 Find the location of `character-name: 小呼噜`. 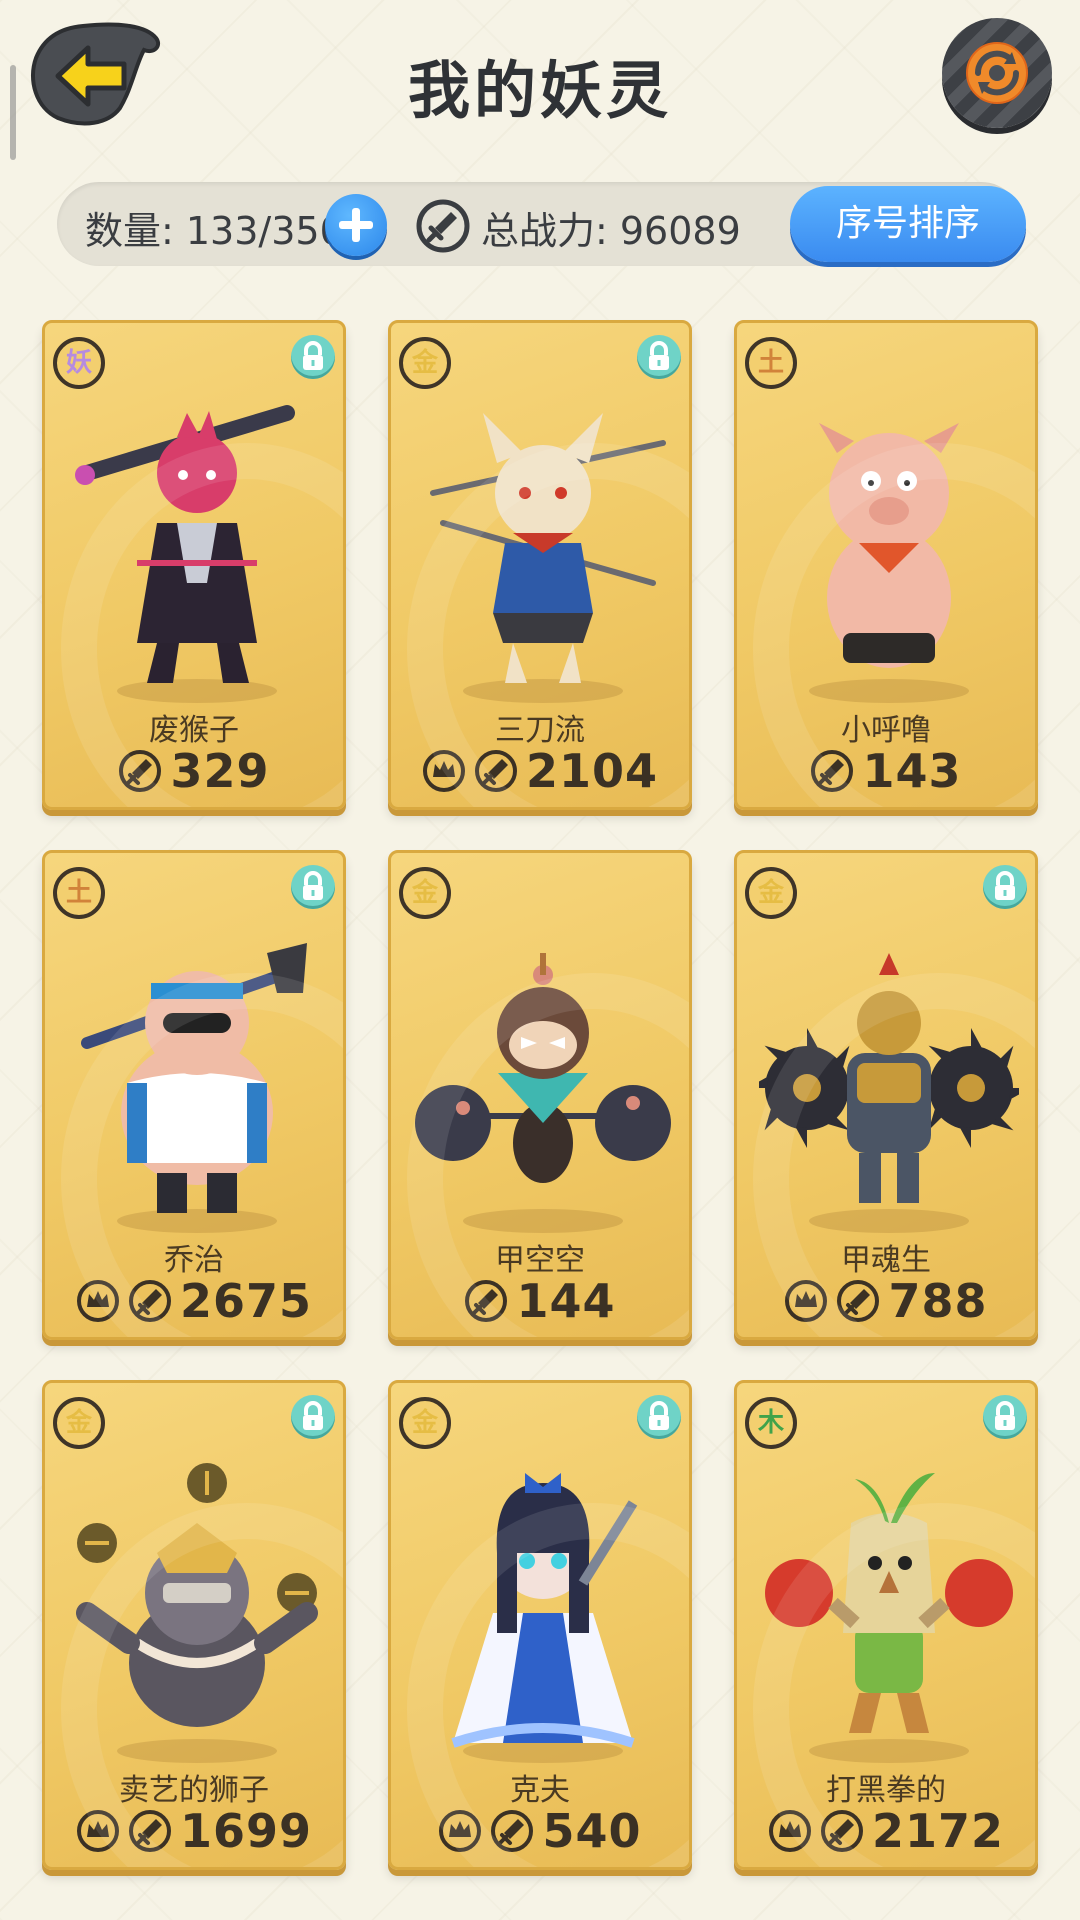

character-name: 小呼噜 is located at coordinates (886, 730).